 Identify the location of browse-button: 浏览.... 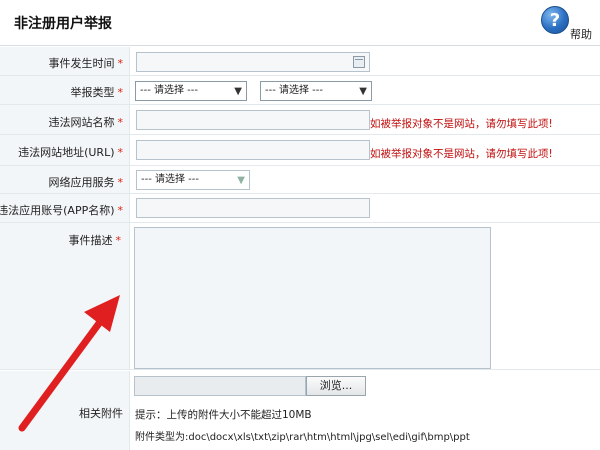
(336, 386).